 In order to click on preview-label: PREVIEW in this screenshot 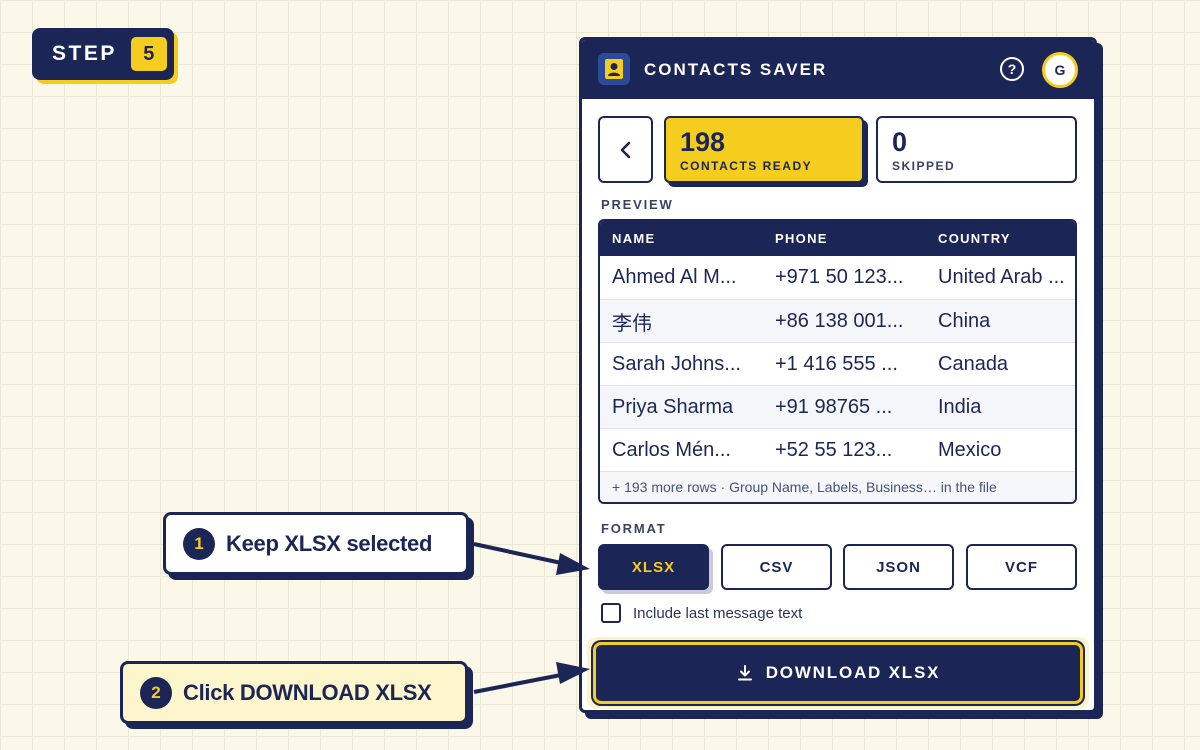, I will do `click(637, 204)`.